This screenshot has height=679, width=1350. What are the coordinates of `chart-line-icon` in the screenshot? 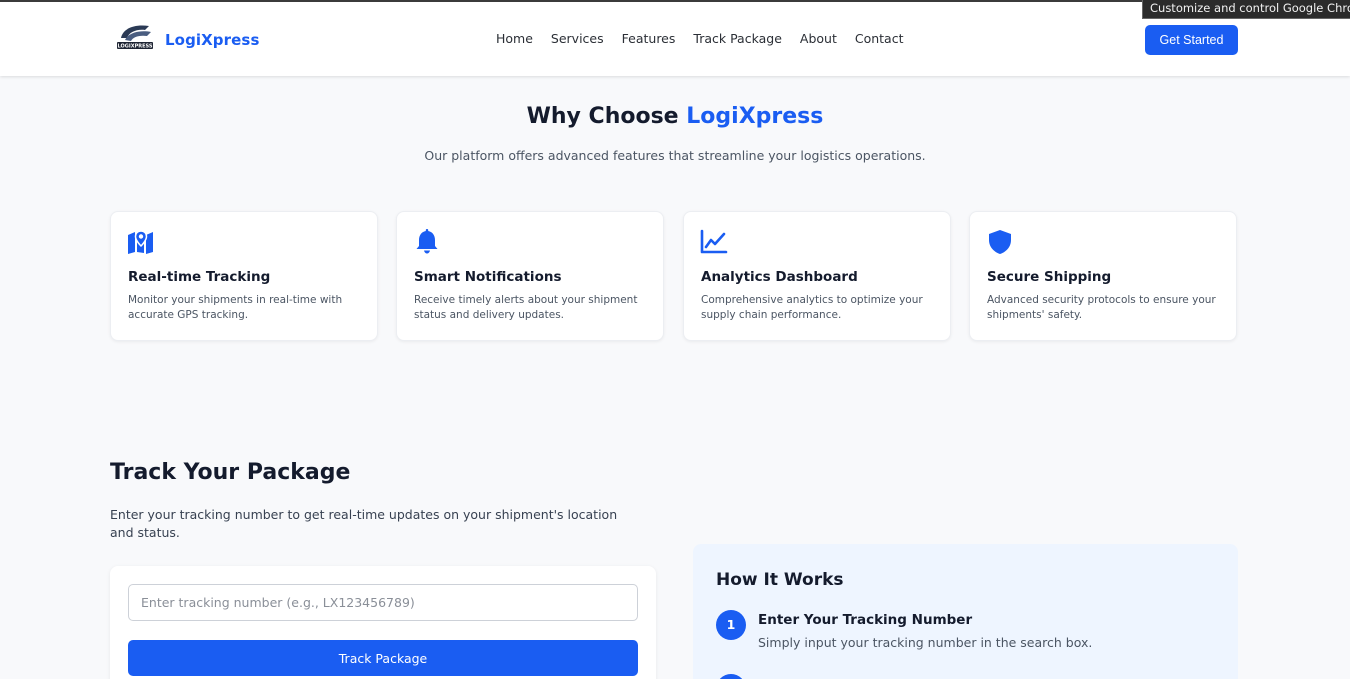 It's located at (714, 241).